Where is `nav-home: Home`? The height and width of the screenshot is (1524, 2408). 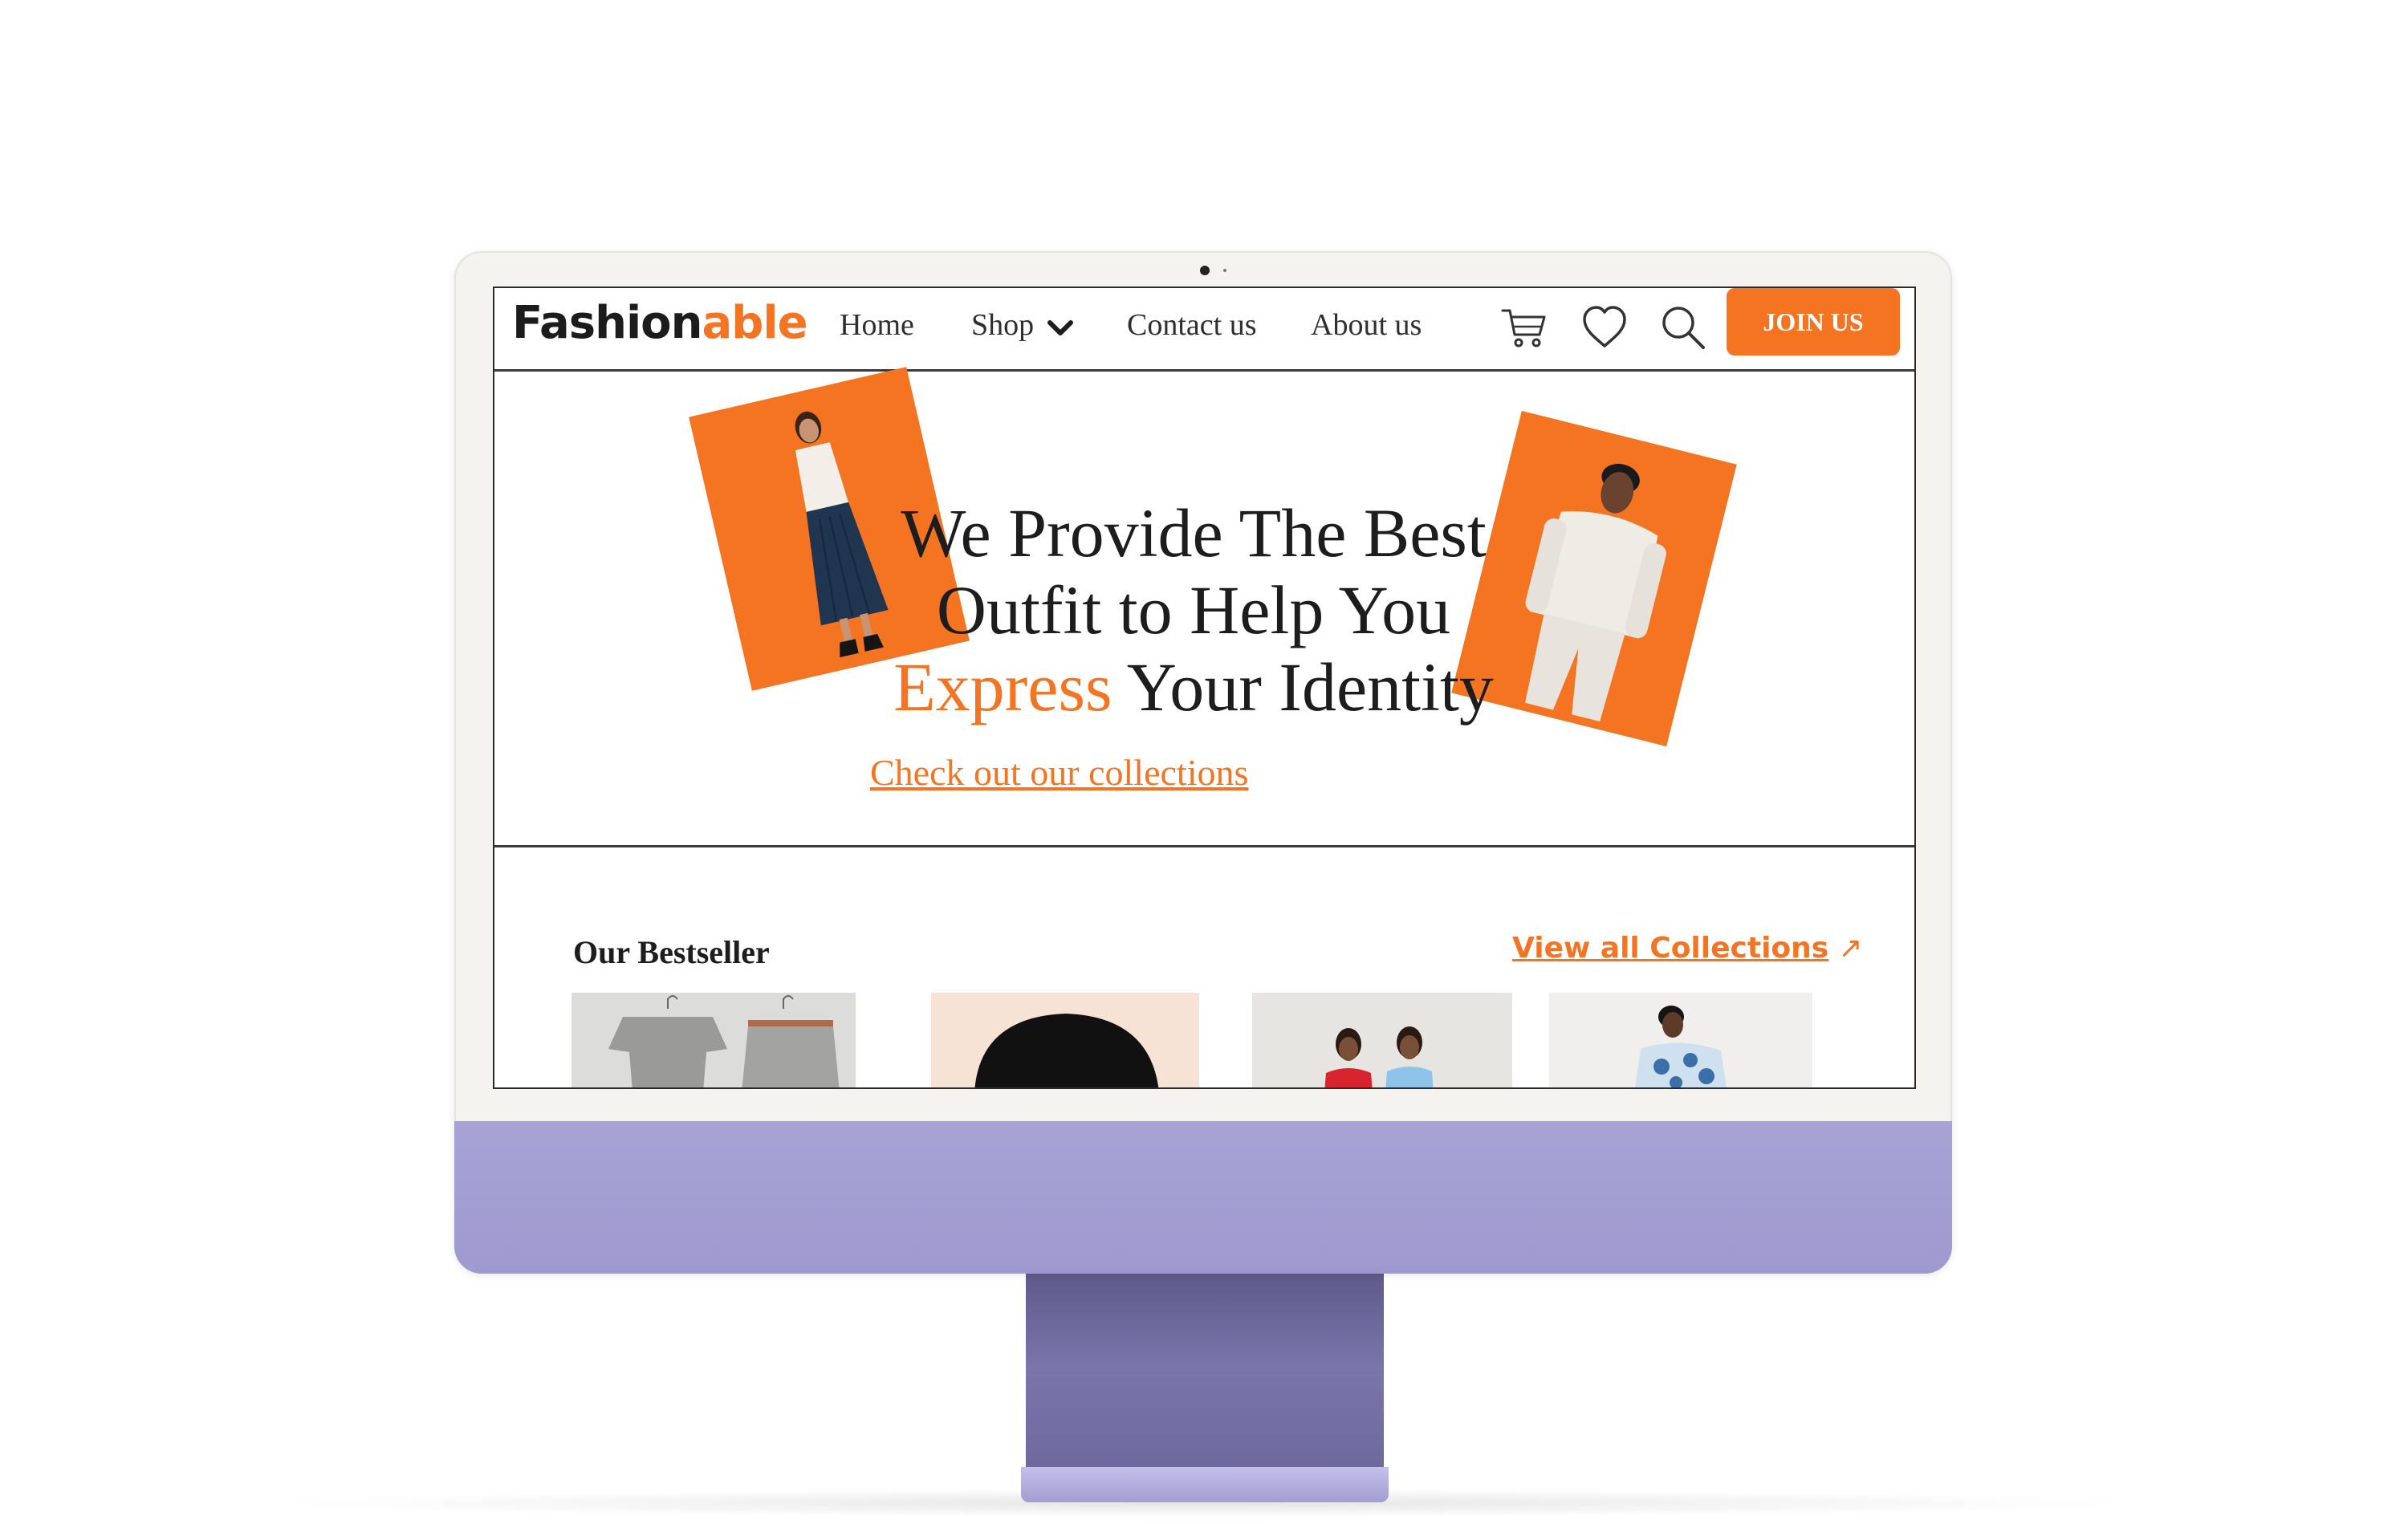
nav-home: Home is located at coordinates (877, 325).